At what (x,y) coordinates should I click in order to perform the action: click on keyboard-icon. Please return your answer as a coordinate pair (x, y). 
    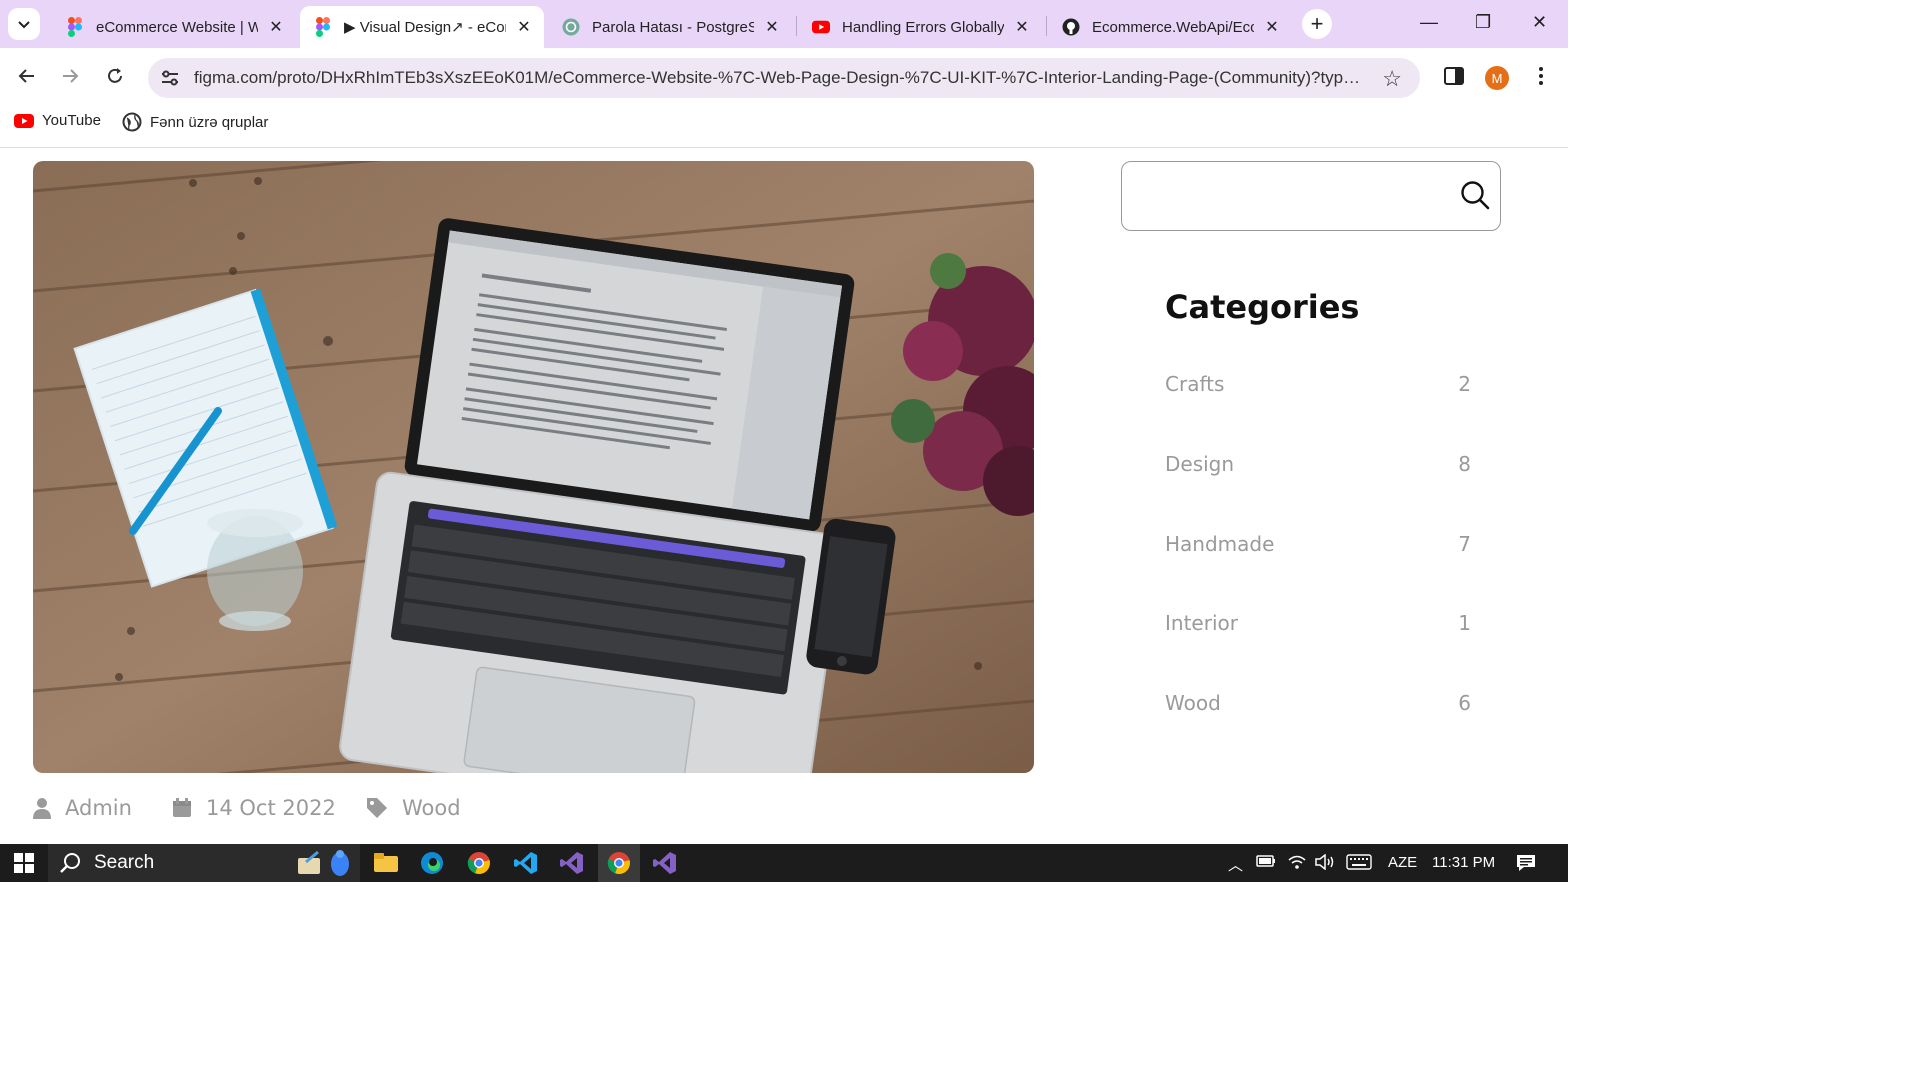
    Looking at the image, I should click on (1359, 864).